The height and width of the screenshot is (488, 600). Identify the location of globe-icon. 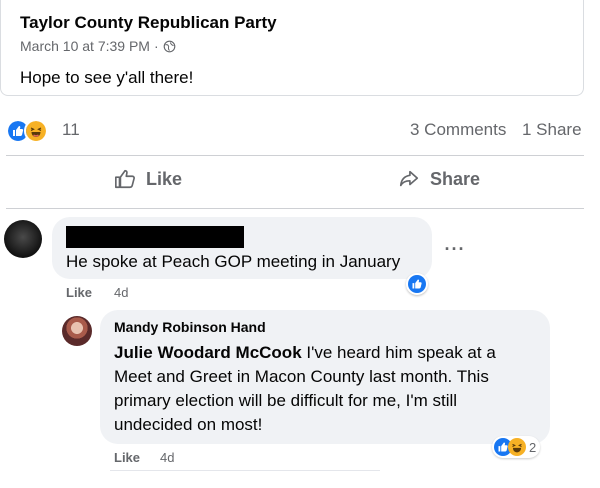
(169, 46).